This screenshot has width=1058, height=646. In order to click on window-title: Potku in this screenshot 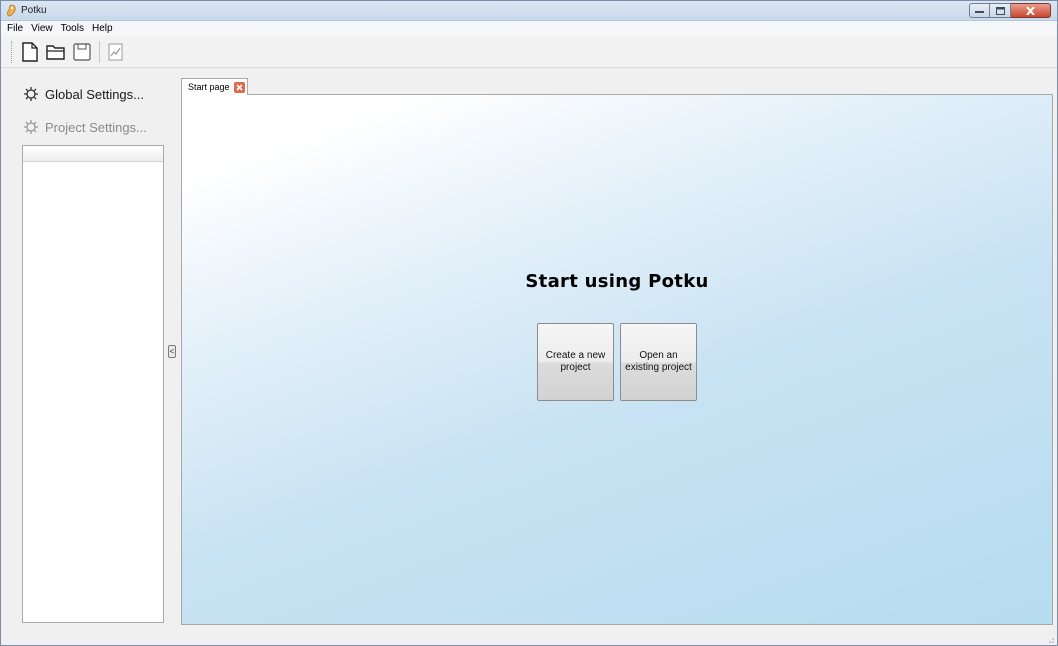, I will do `click(34, 10)`.